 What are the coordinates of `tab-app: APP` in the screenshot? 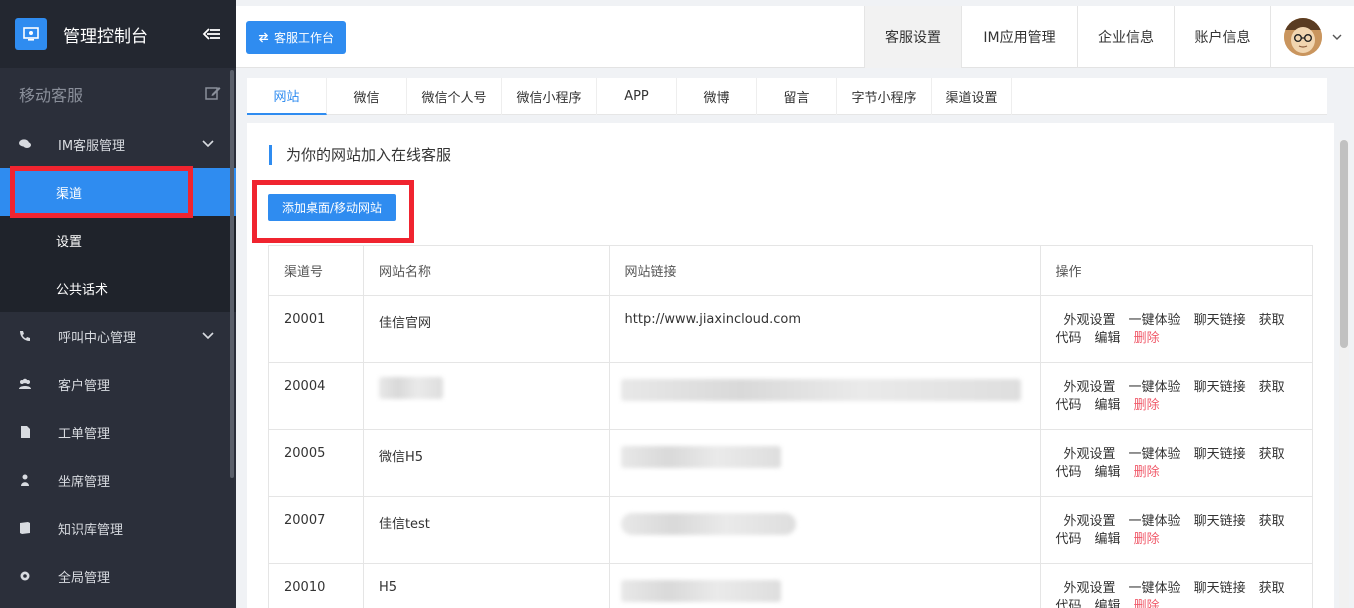 It's located at (637, 96).